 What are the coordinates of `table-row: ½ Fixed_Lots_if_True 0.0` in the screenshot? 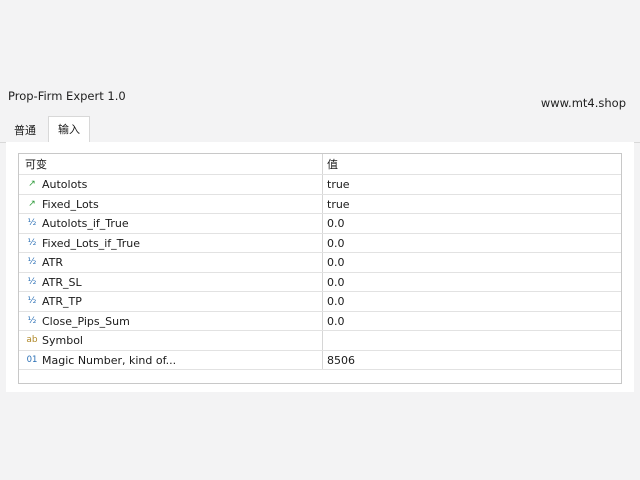 It's located at (320, 243).